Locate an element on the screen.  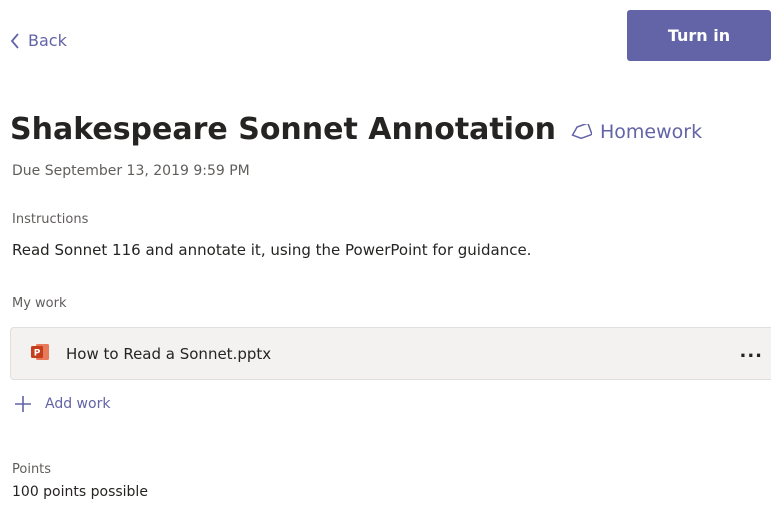
powerpoint-file-icon: P is located at coordinates (40, 354).